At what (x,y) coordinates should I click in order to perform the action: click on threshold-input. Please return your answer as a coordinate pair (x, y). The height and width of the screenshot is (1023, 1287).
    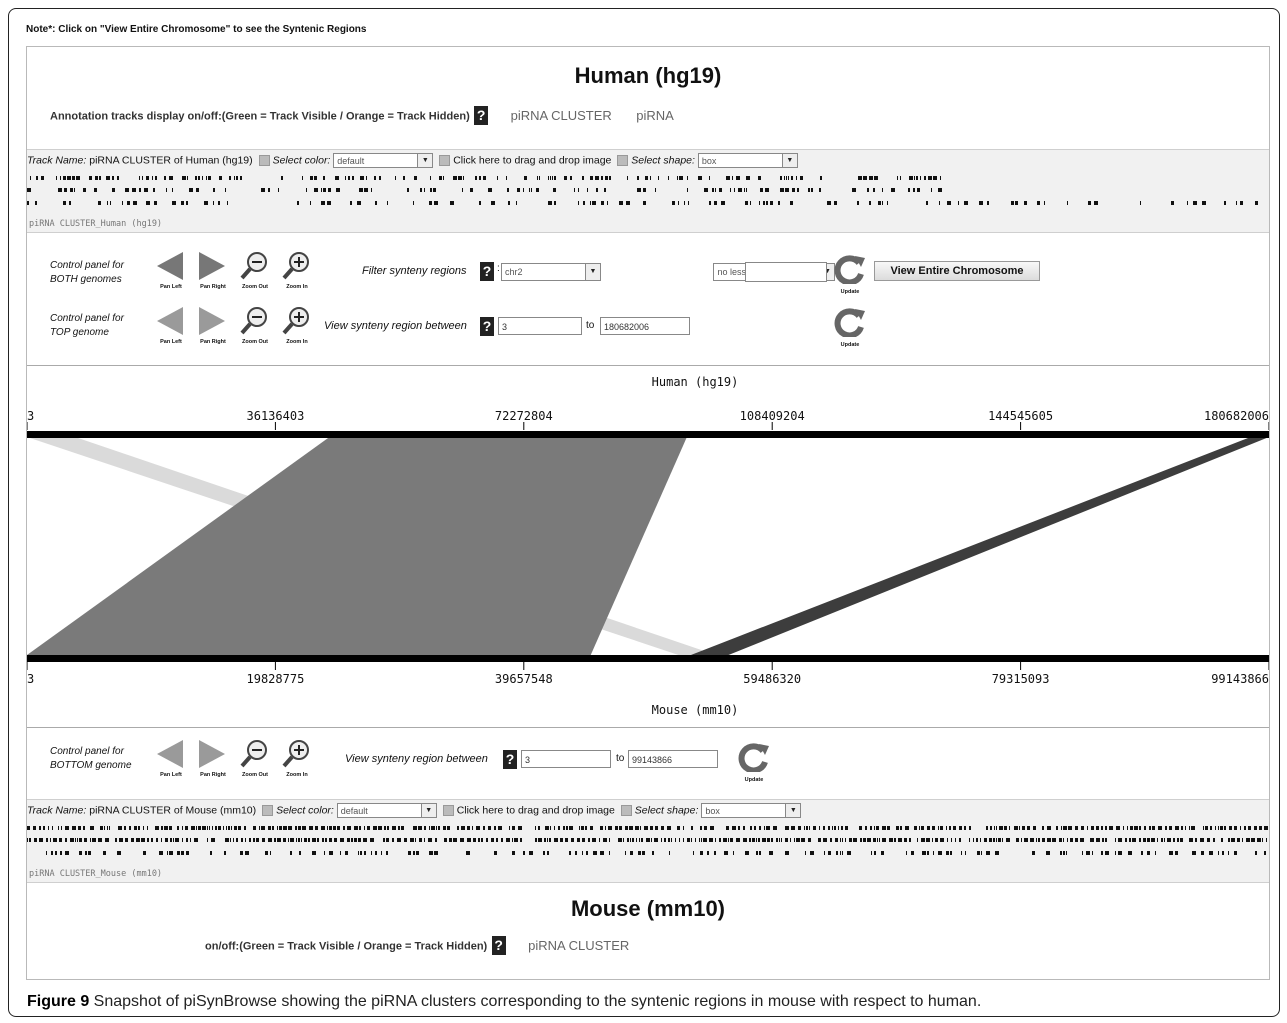
    Looking at the image, I should click on (786, 272).